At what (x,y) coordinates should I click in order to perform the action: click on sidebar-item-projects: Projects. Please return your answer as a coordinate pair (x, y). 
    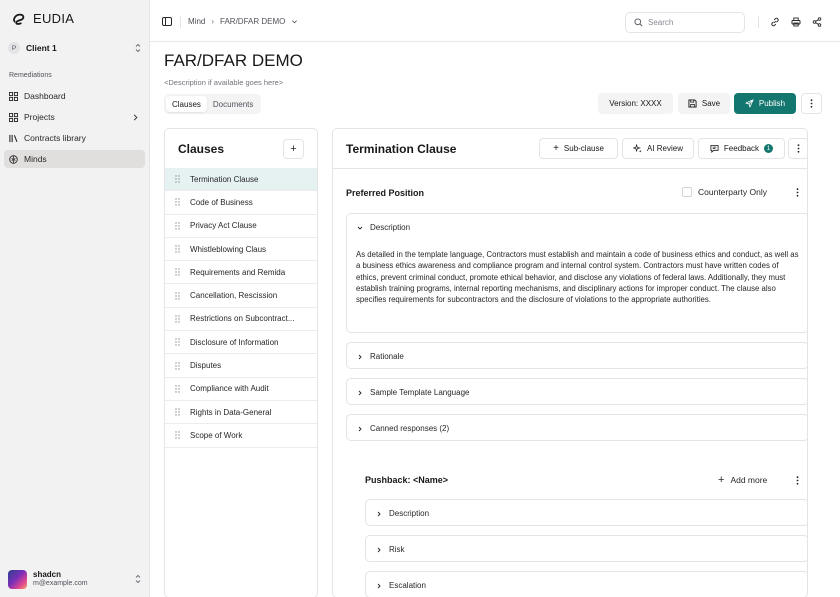
    Looking at the image, I should click on (74, 117).